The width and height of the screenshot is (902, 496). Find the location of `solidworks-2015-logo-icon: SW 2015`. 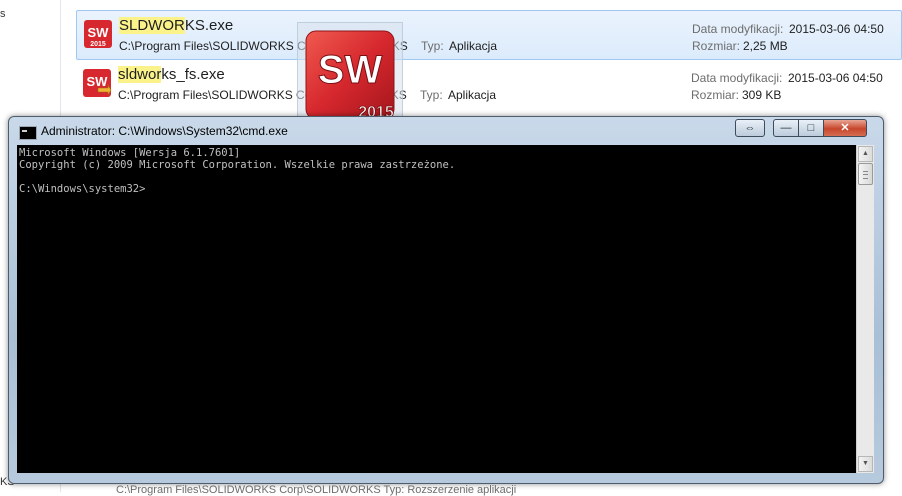

solidworks-2015-logo-icon: SW 2015 is located at coordinates (350, 75).